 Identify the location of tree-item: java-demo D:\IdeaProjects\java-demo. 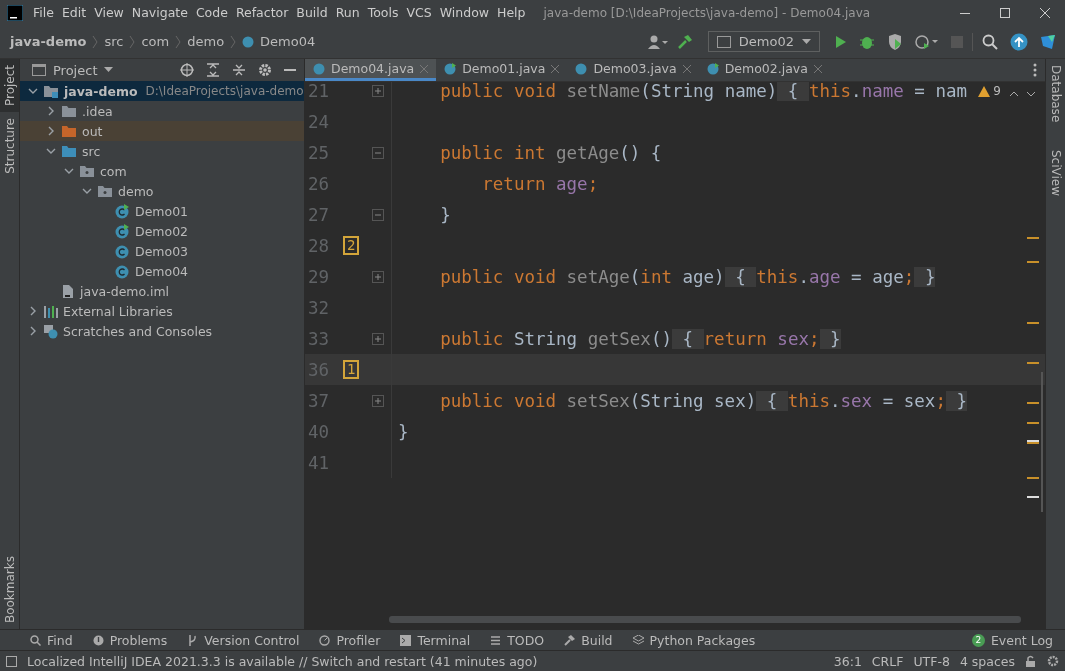
(162, 91).